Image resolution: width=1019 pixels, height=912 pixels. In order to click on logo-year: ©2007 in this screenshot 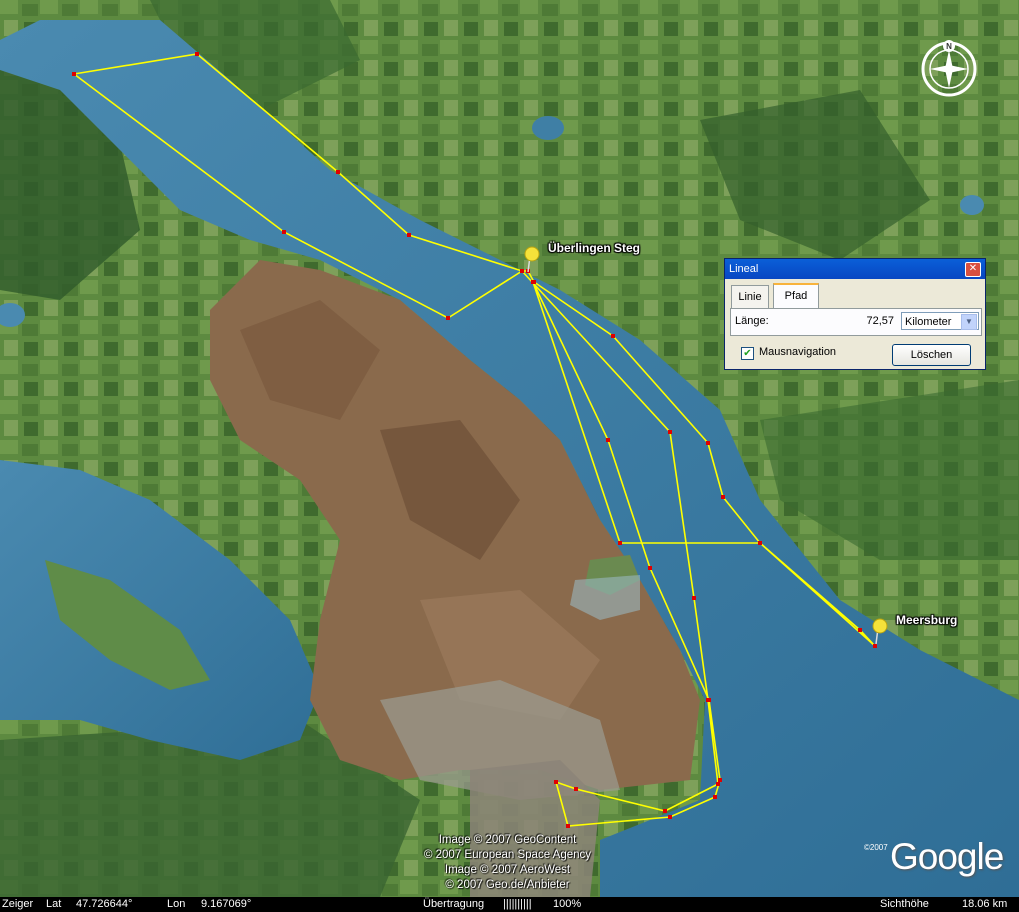, I will do `click(876, 847)`.